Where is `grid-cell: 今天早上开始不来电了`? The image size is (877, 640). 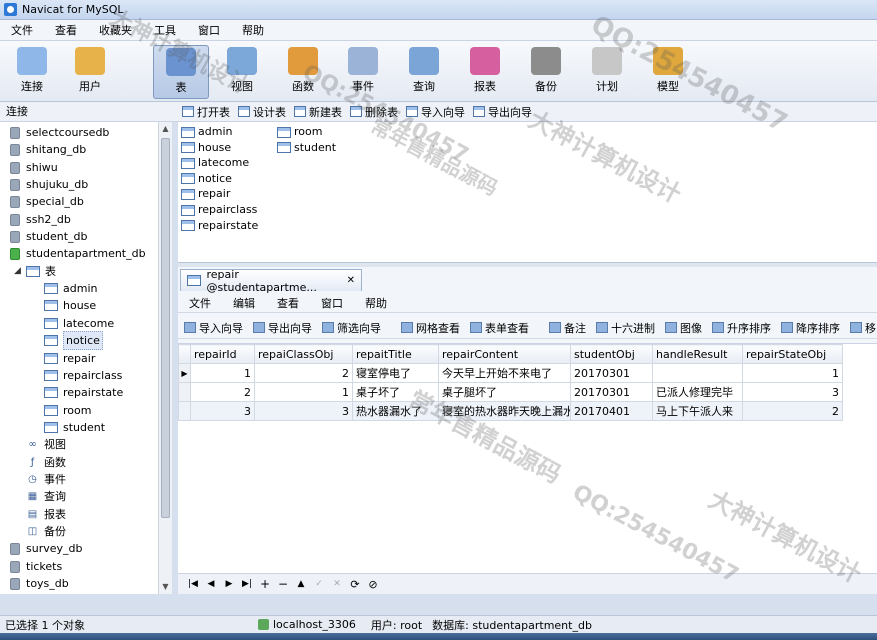
grid-cell: 今天早上开始不来电了 is located at coordinates (504, 373).